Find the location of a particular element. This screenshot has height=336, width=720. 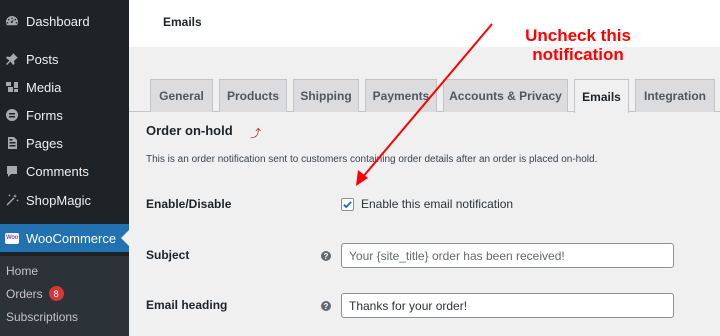

enable-notification-label: Enable this email notification is located at coordinates (437, 204).